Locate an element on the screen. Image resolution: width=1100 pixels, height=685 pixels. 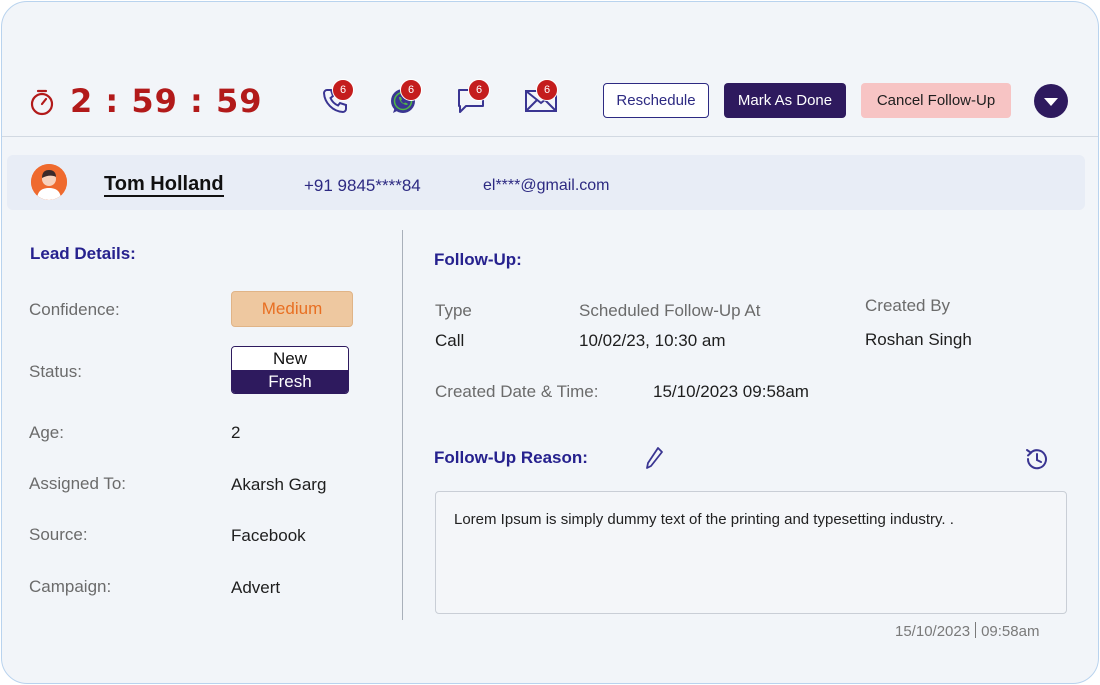
reschedule-button: Reschedule is located at coordinates (656, 100).